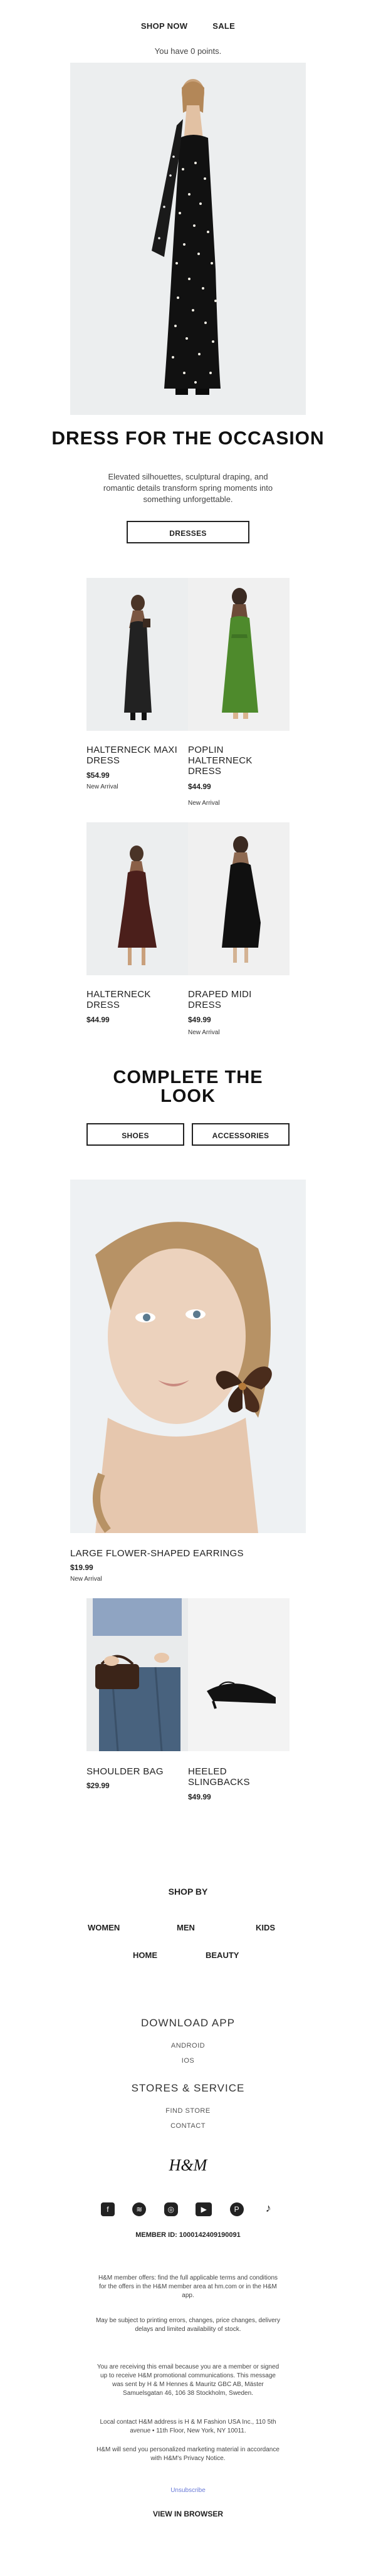 The image size is (376, 2576). Describe the element at coordinates (188, 239) in the screenshot. I see `hero-image` at that location.